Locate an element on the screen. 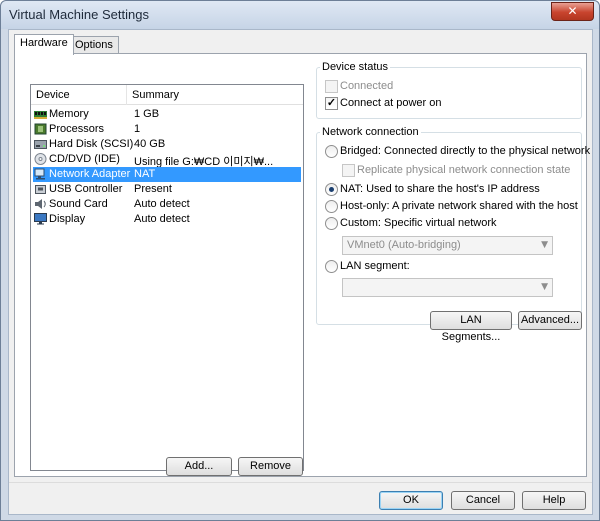  lan-segment-label: LAN segment: is located at coordinates (375, 266).